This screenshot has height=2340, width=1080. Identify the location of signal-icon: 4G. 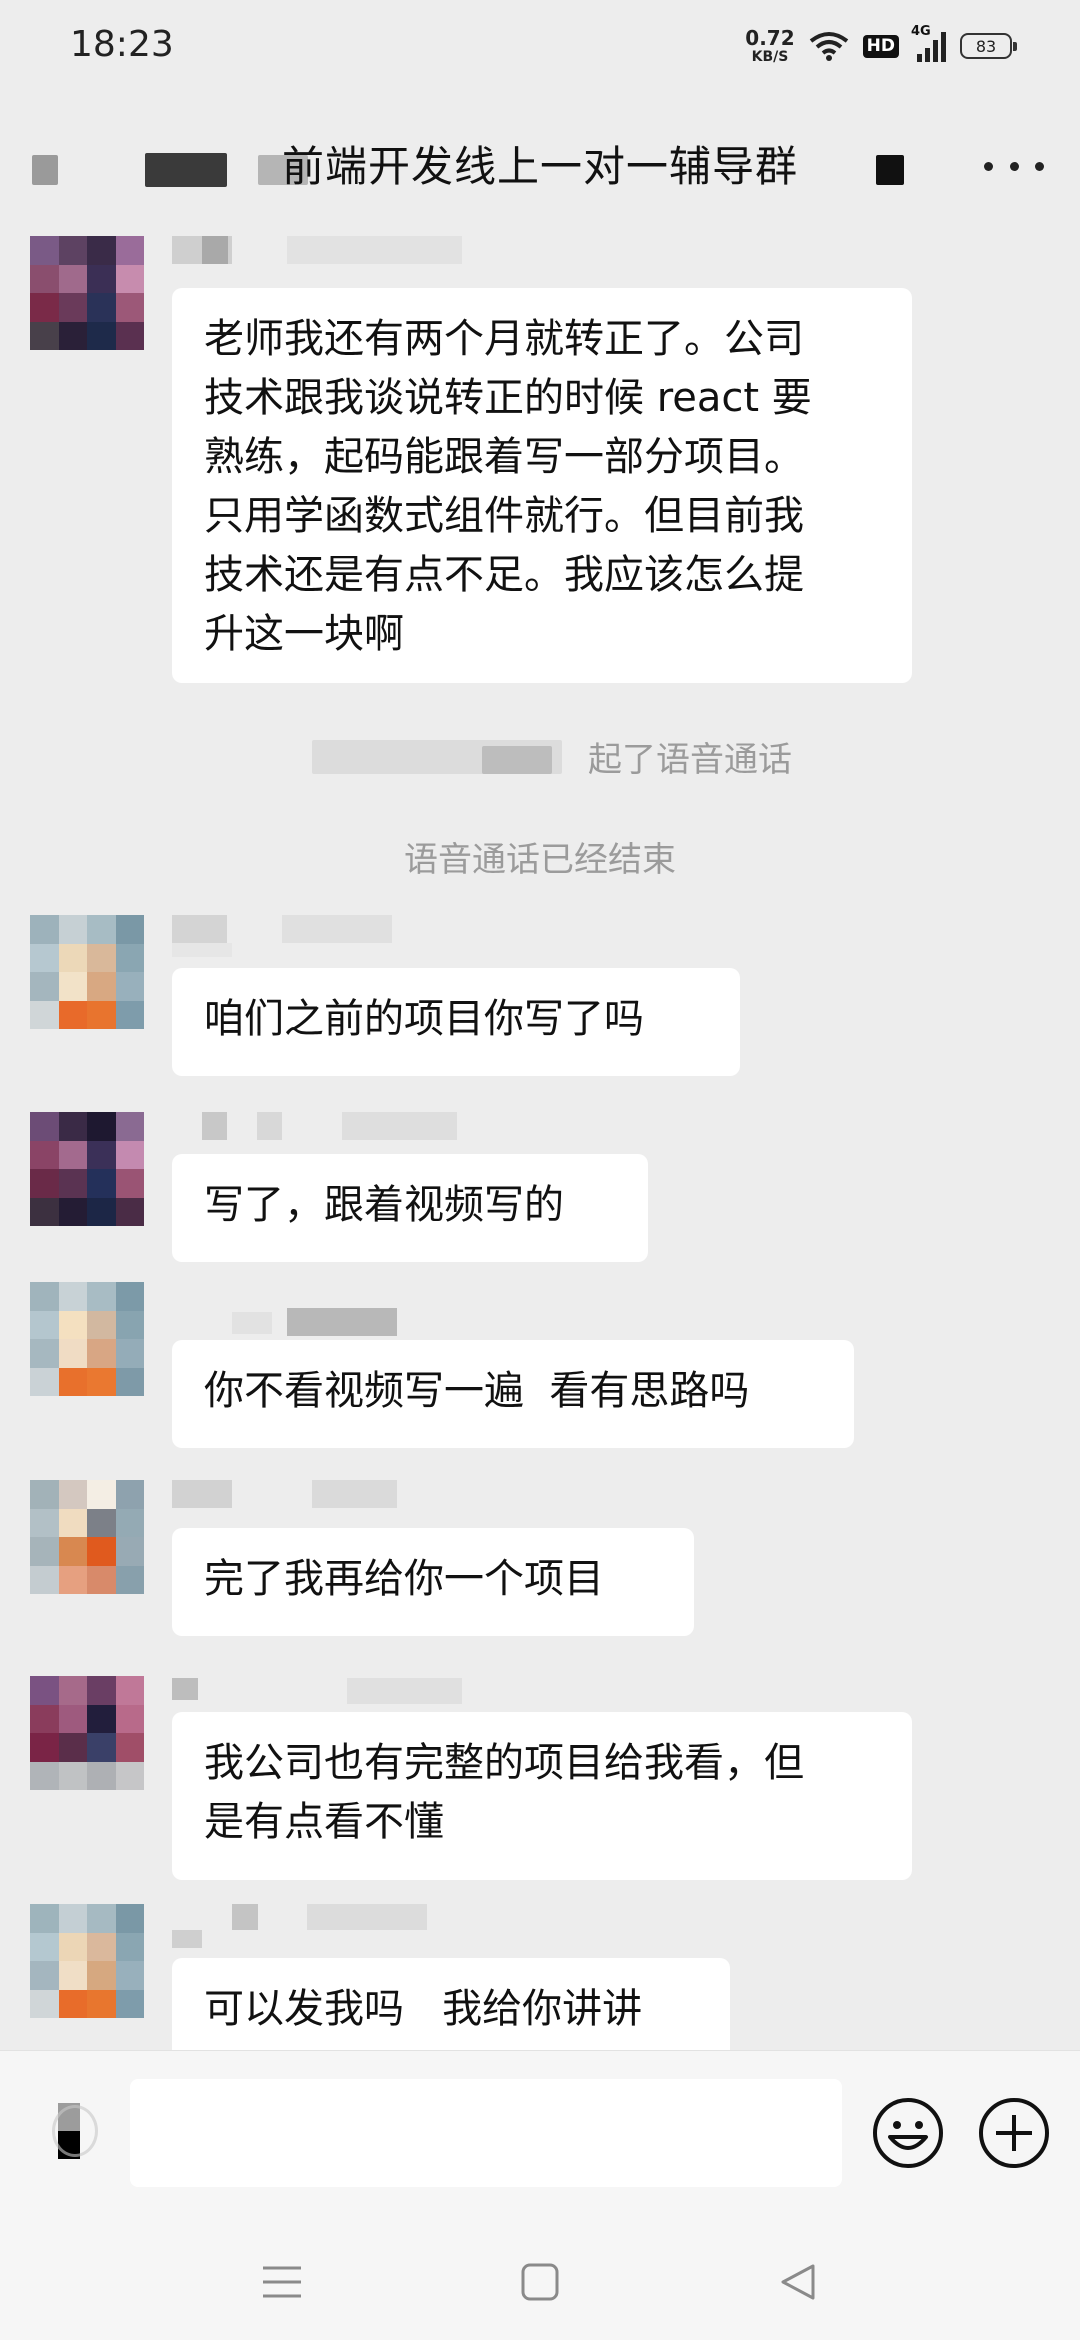
(928, 43).